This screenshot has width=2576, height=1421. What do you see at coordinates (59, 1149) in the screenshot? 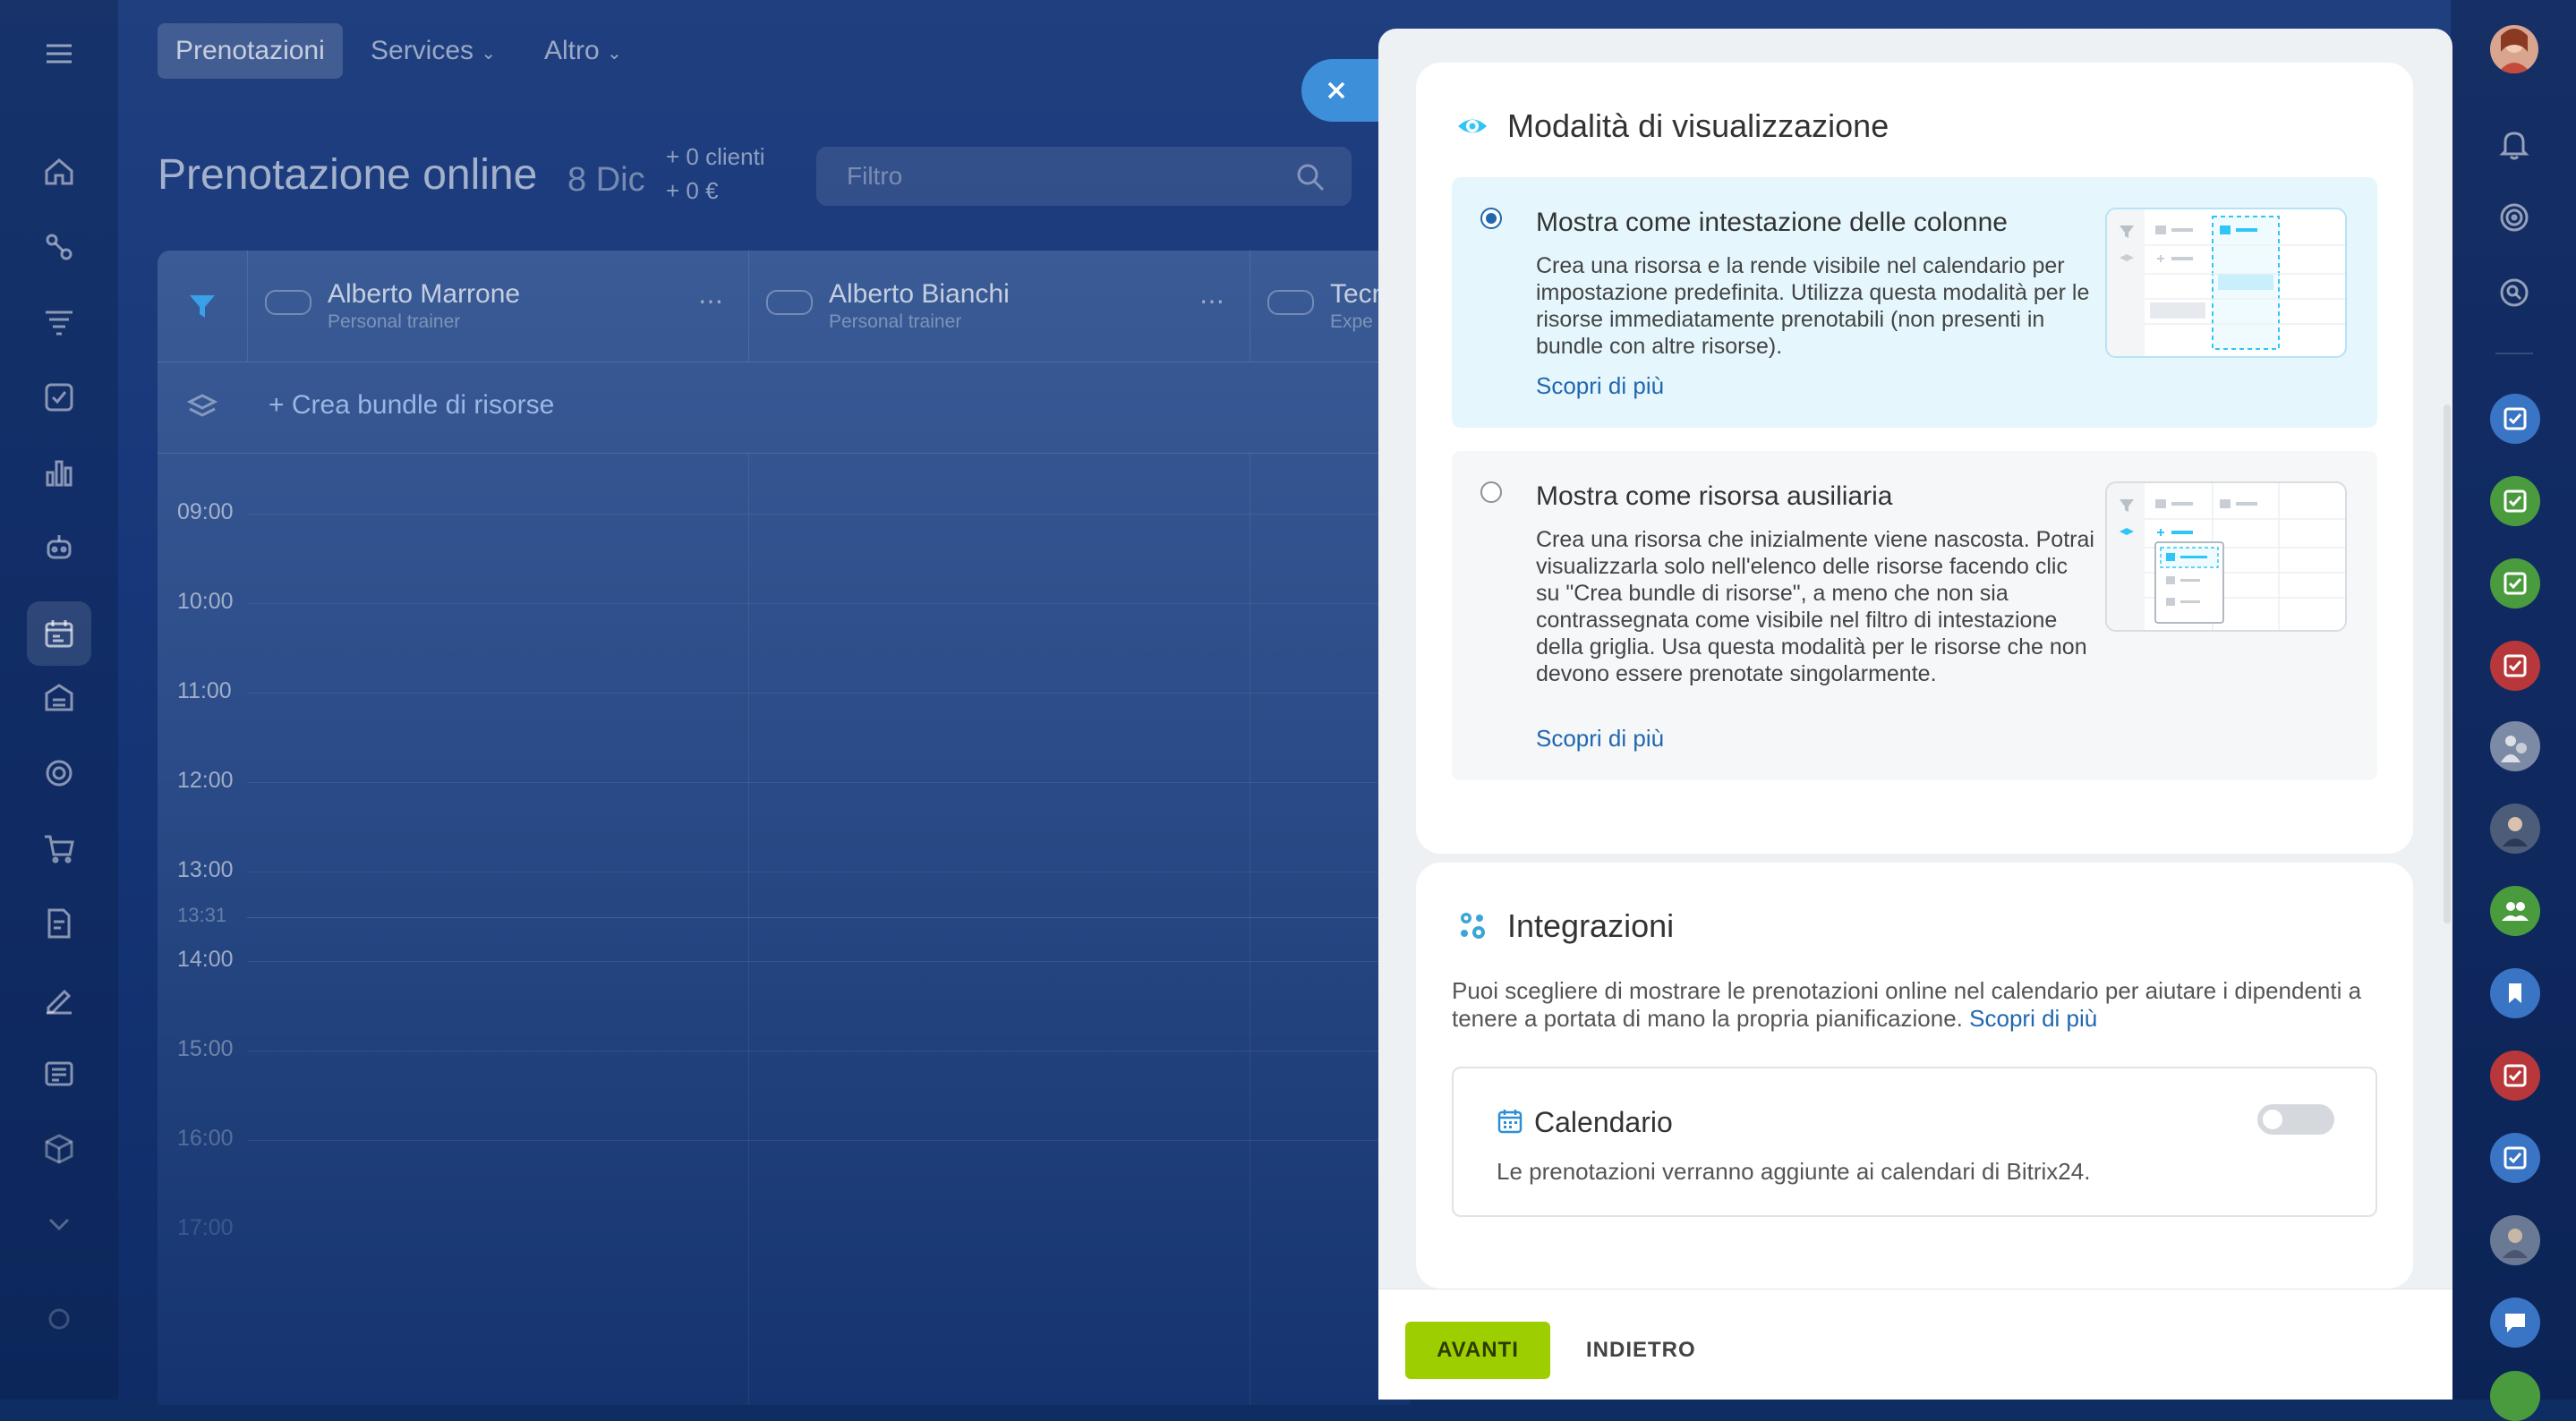
I see `box-icon` at bounding box center [59, 1149].